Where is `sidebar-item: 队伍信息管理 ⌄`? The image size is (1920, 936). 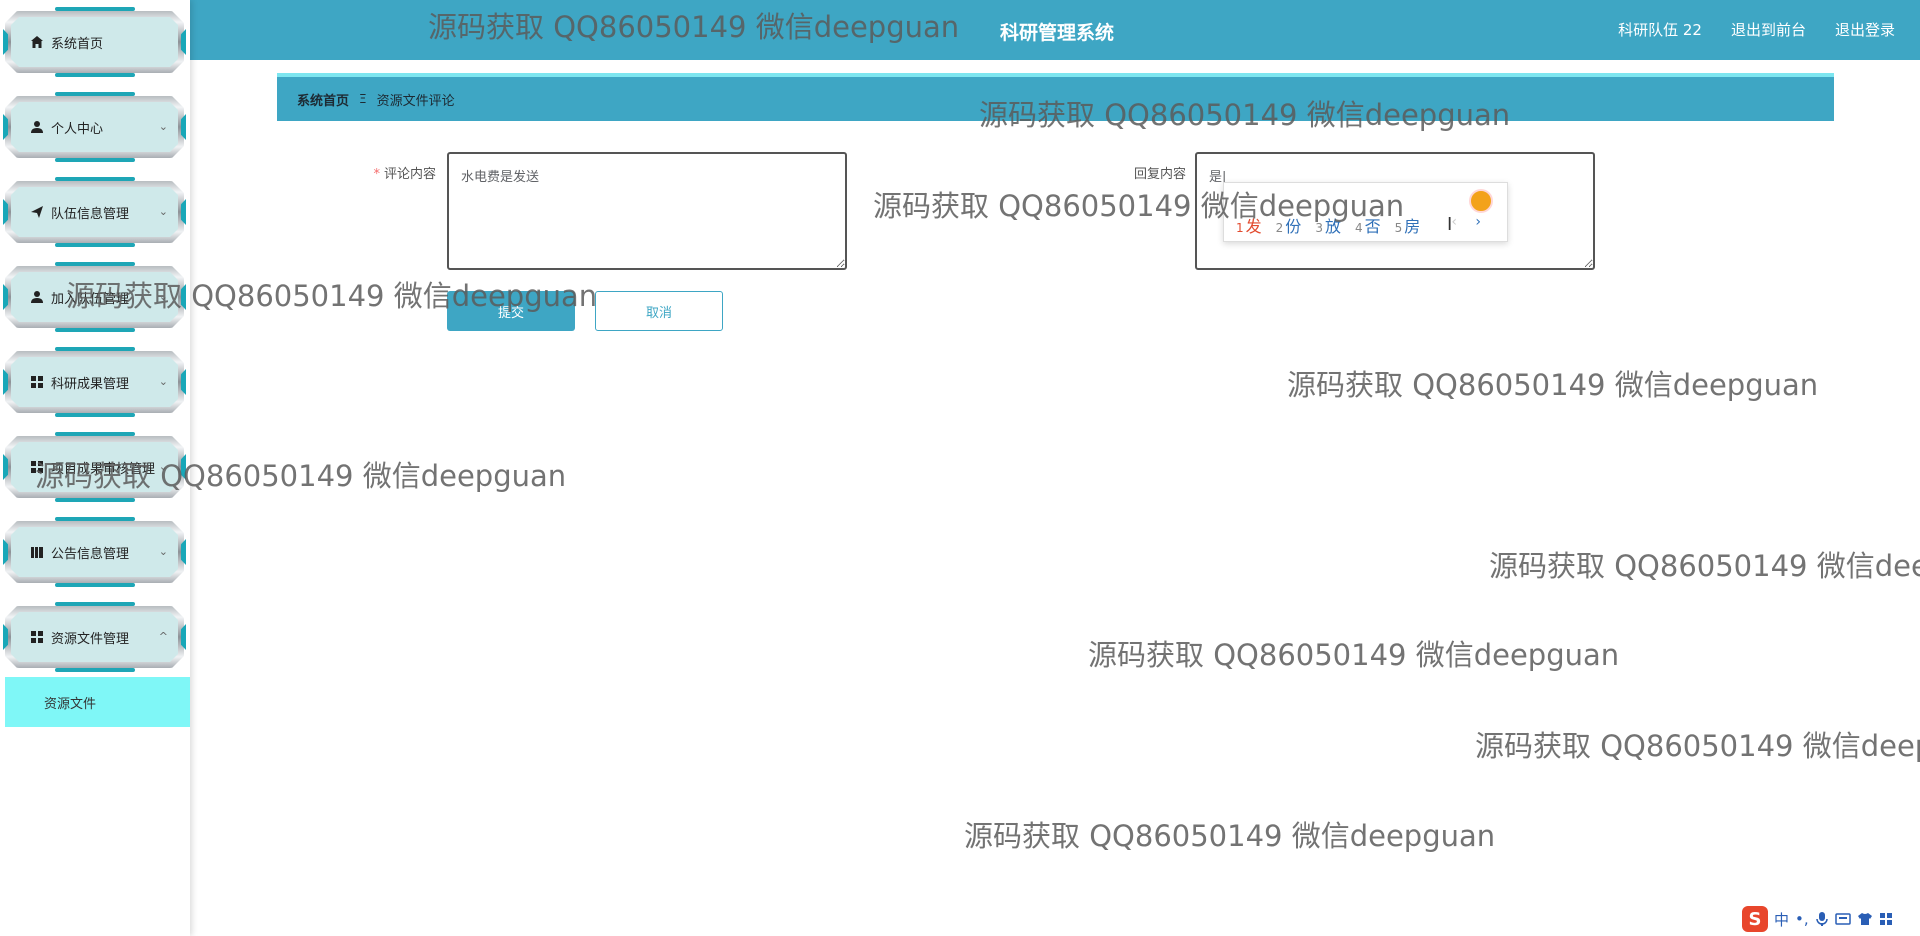 sidebar-item: 队伍信息管理 ⌄ is located at coordinates (94, 212).